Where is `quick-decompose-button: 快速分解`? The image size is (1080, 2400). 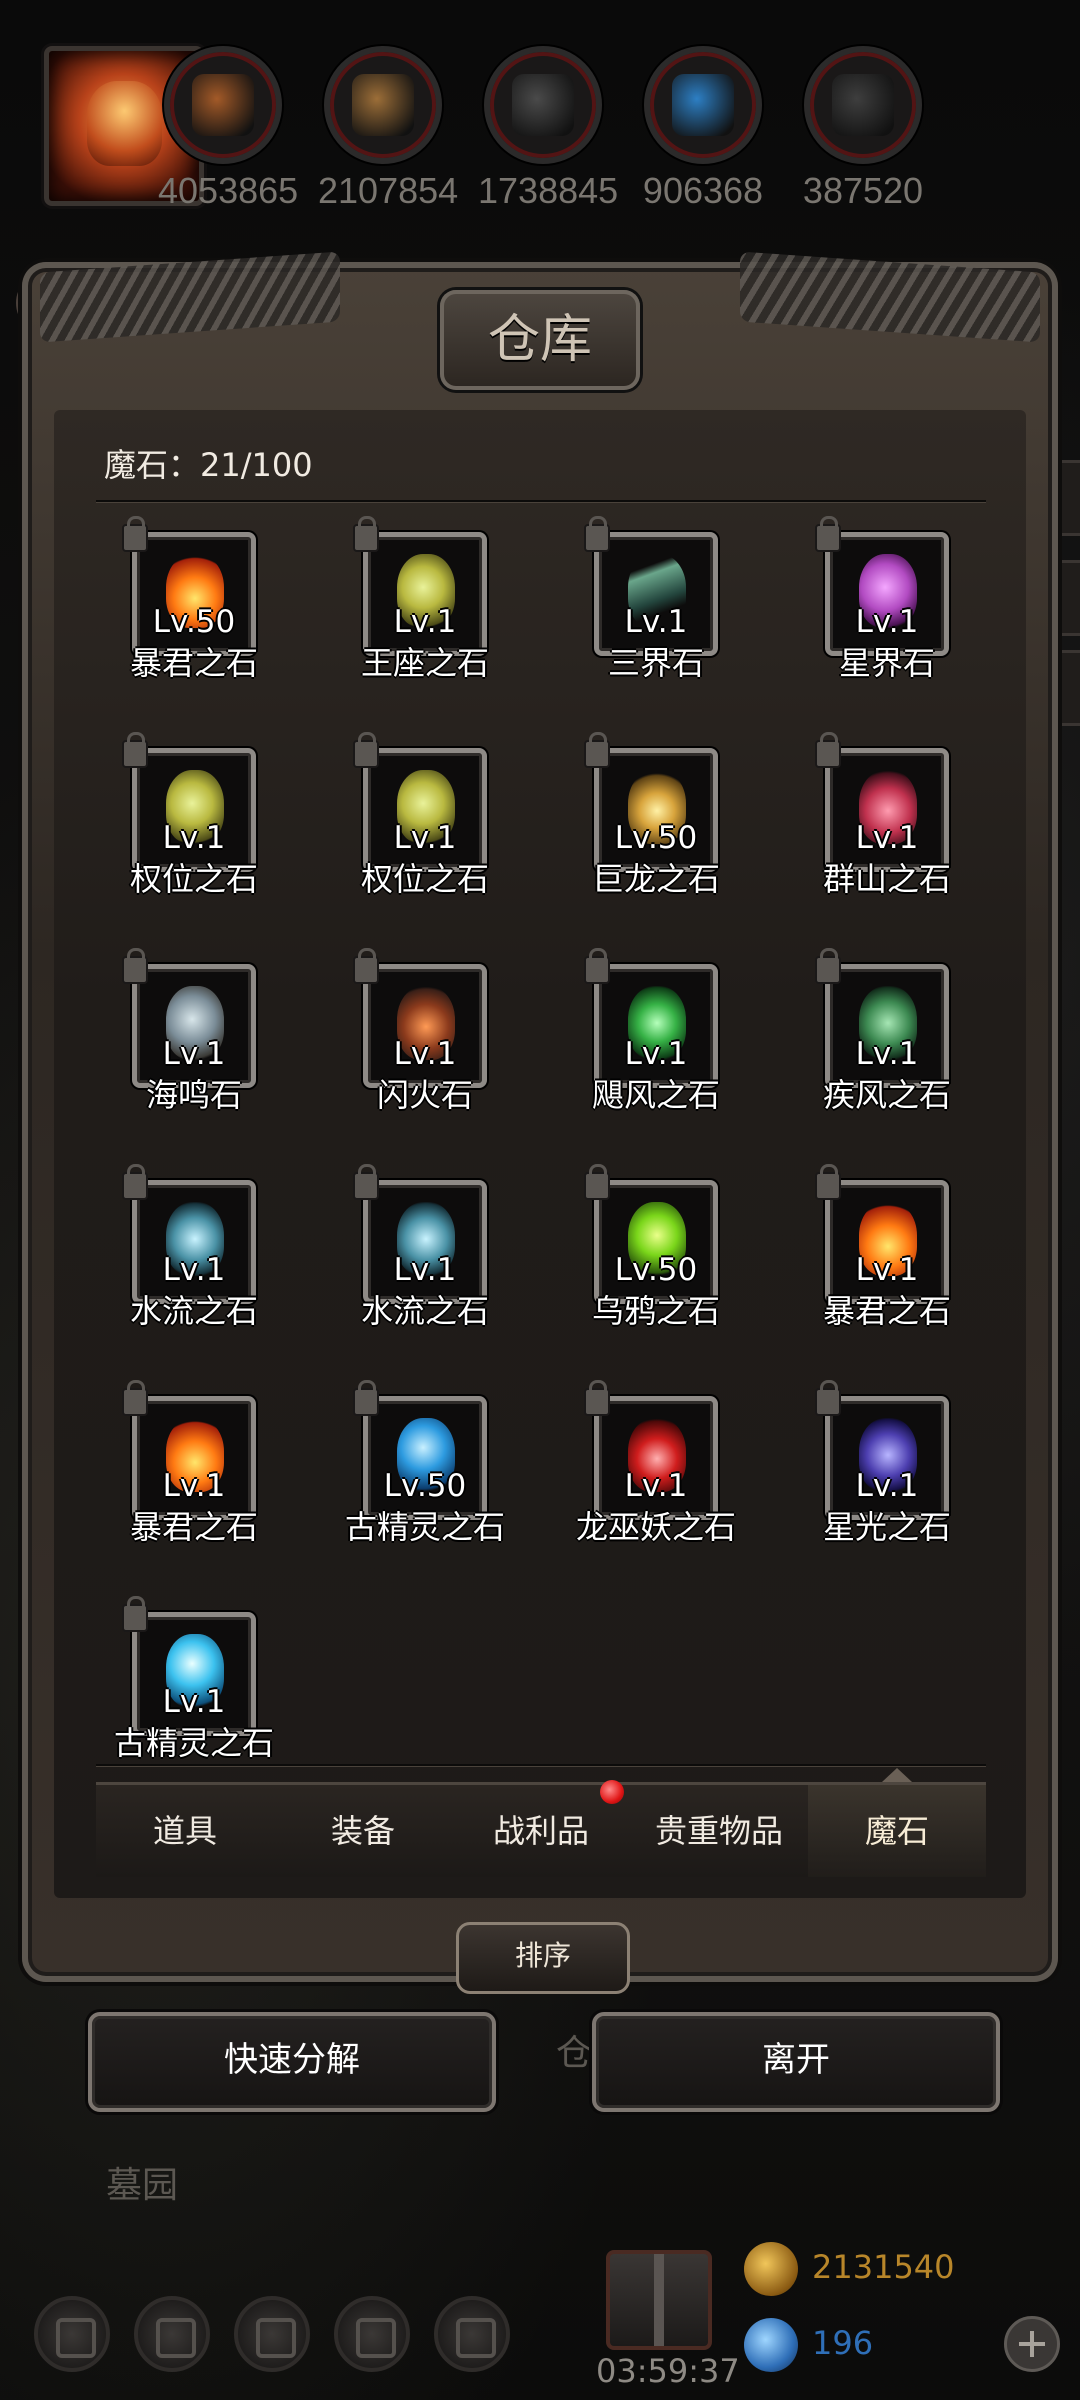 quick-decompose-button: 快速分解 is located at coordinates (292, 2062).